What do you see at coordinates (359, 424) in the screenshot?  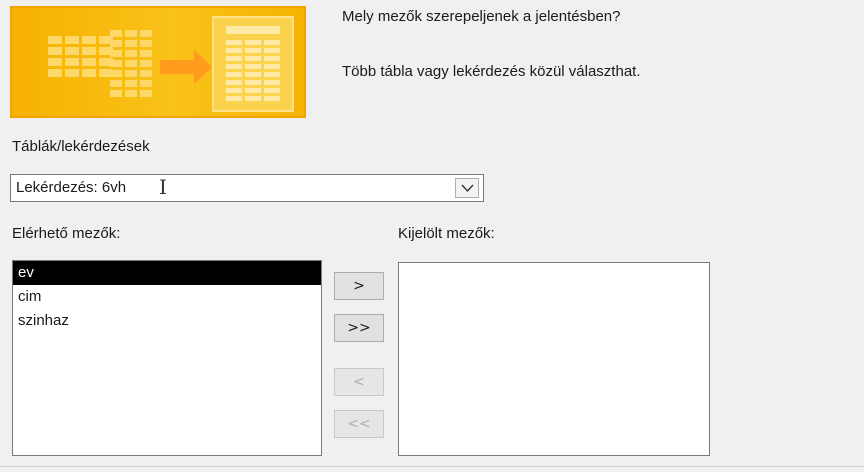 I see `remove-all-fields-button: <<` at bounding box center [359, 424].